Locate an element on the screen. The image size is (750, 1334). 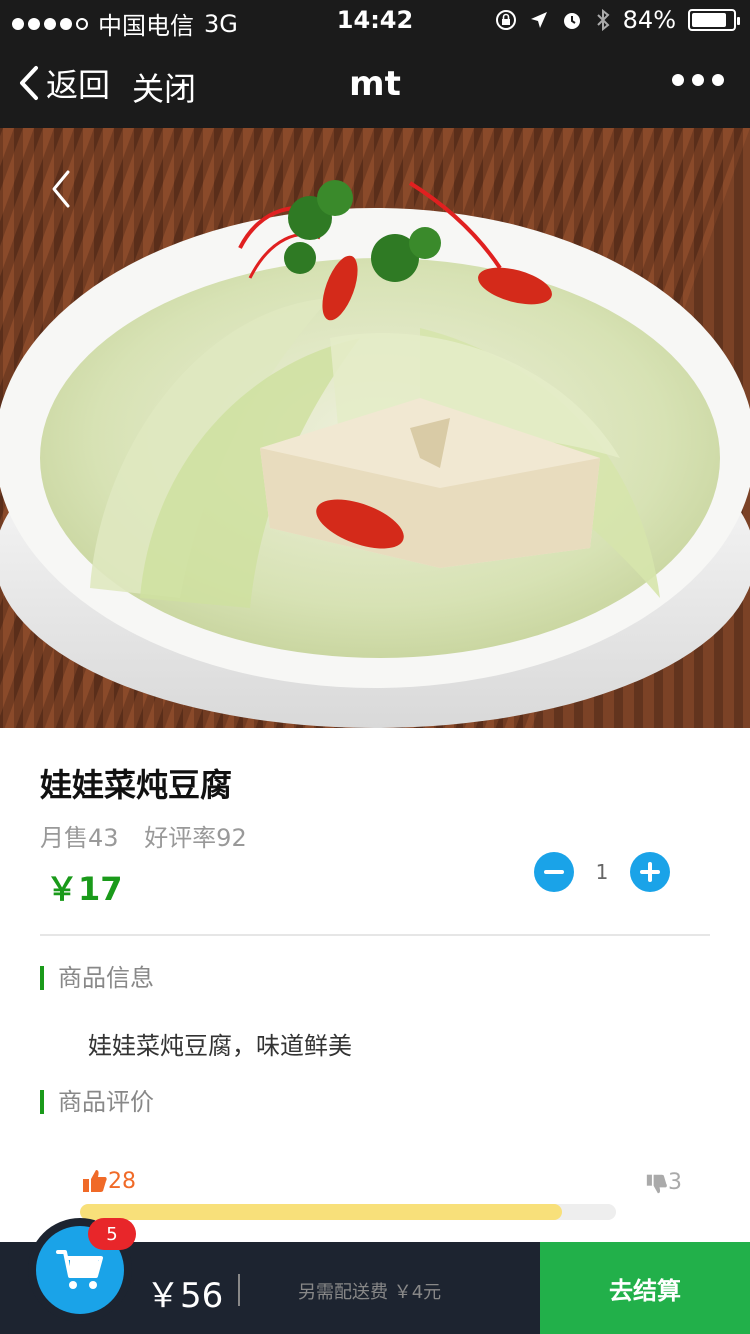
cart-total: ￥56 is located at coordinates (185, 1296).